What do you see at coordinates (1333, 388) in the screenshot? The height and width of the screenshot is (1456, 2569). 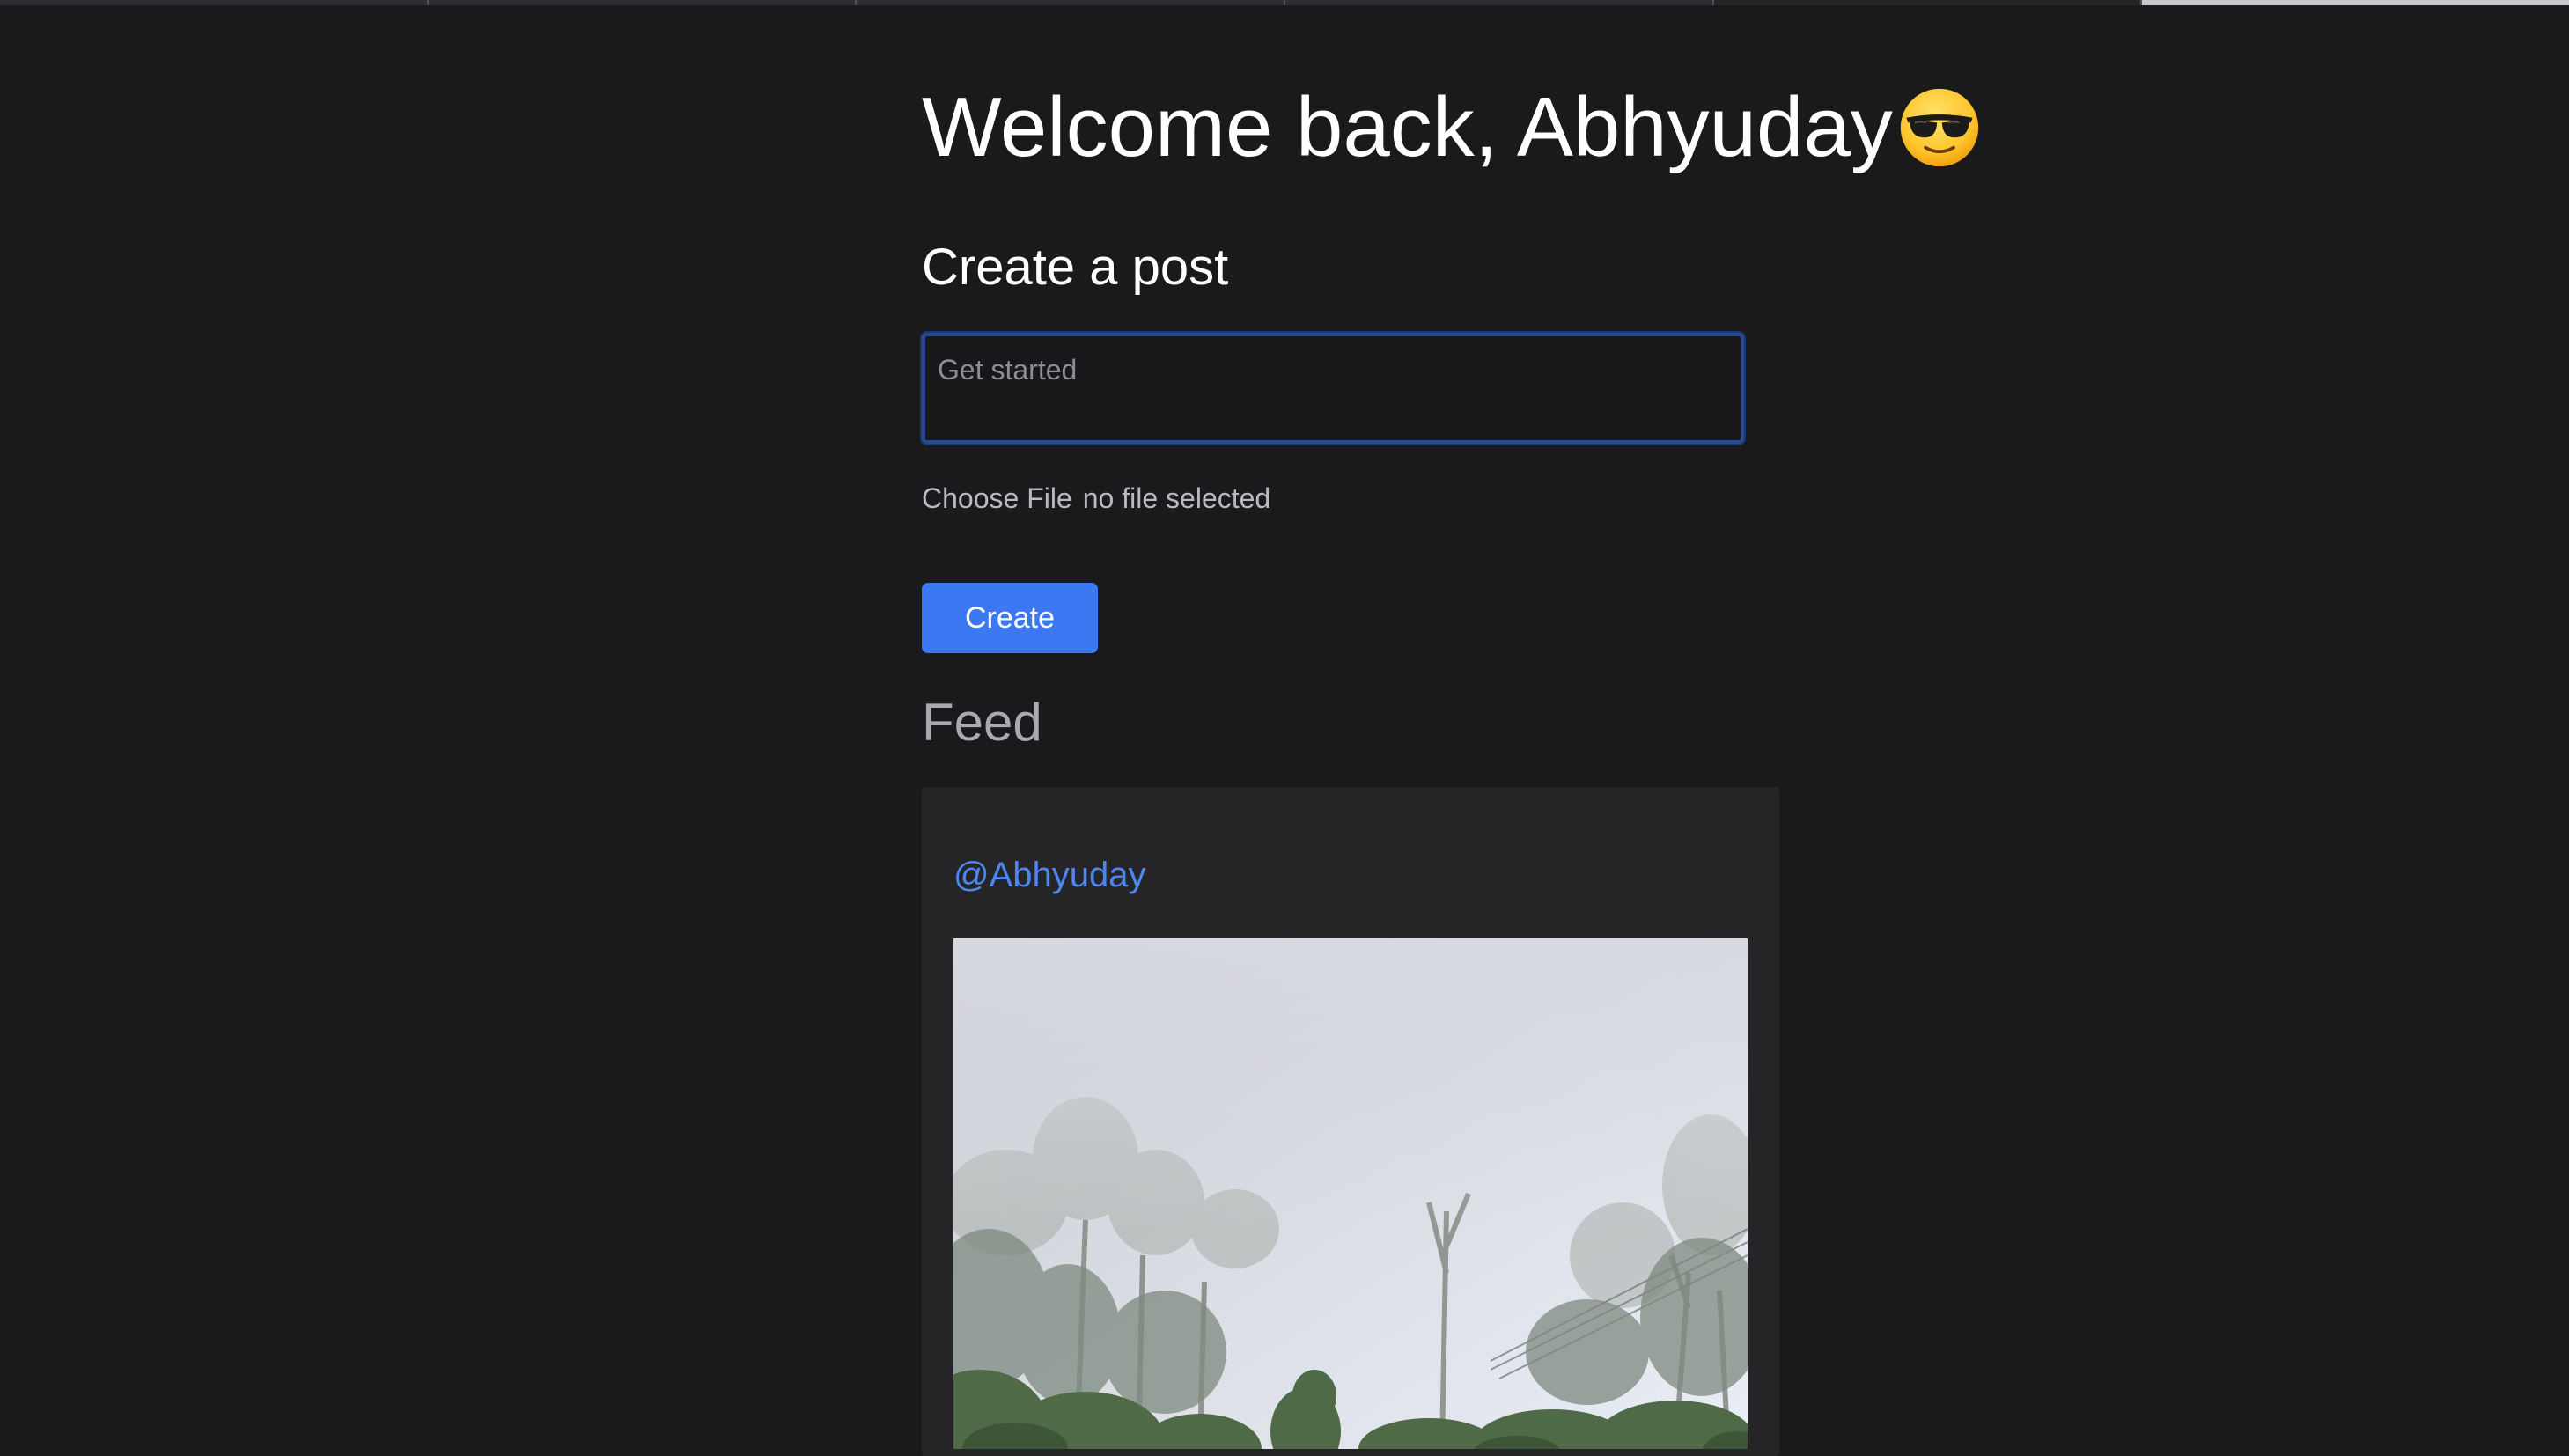 I see `post-text-input` at bounding box center [1333, 388].